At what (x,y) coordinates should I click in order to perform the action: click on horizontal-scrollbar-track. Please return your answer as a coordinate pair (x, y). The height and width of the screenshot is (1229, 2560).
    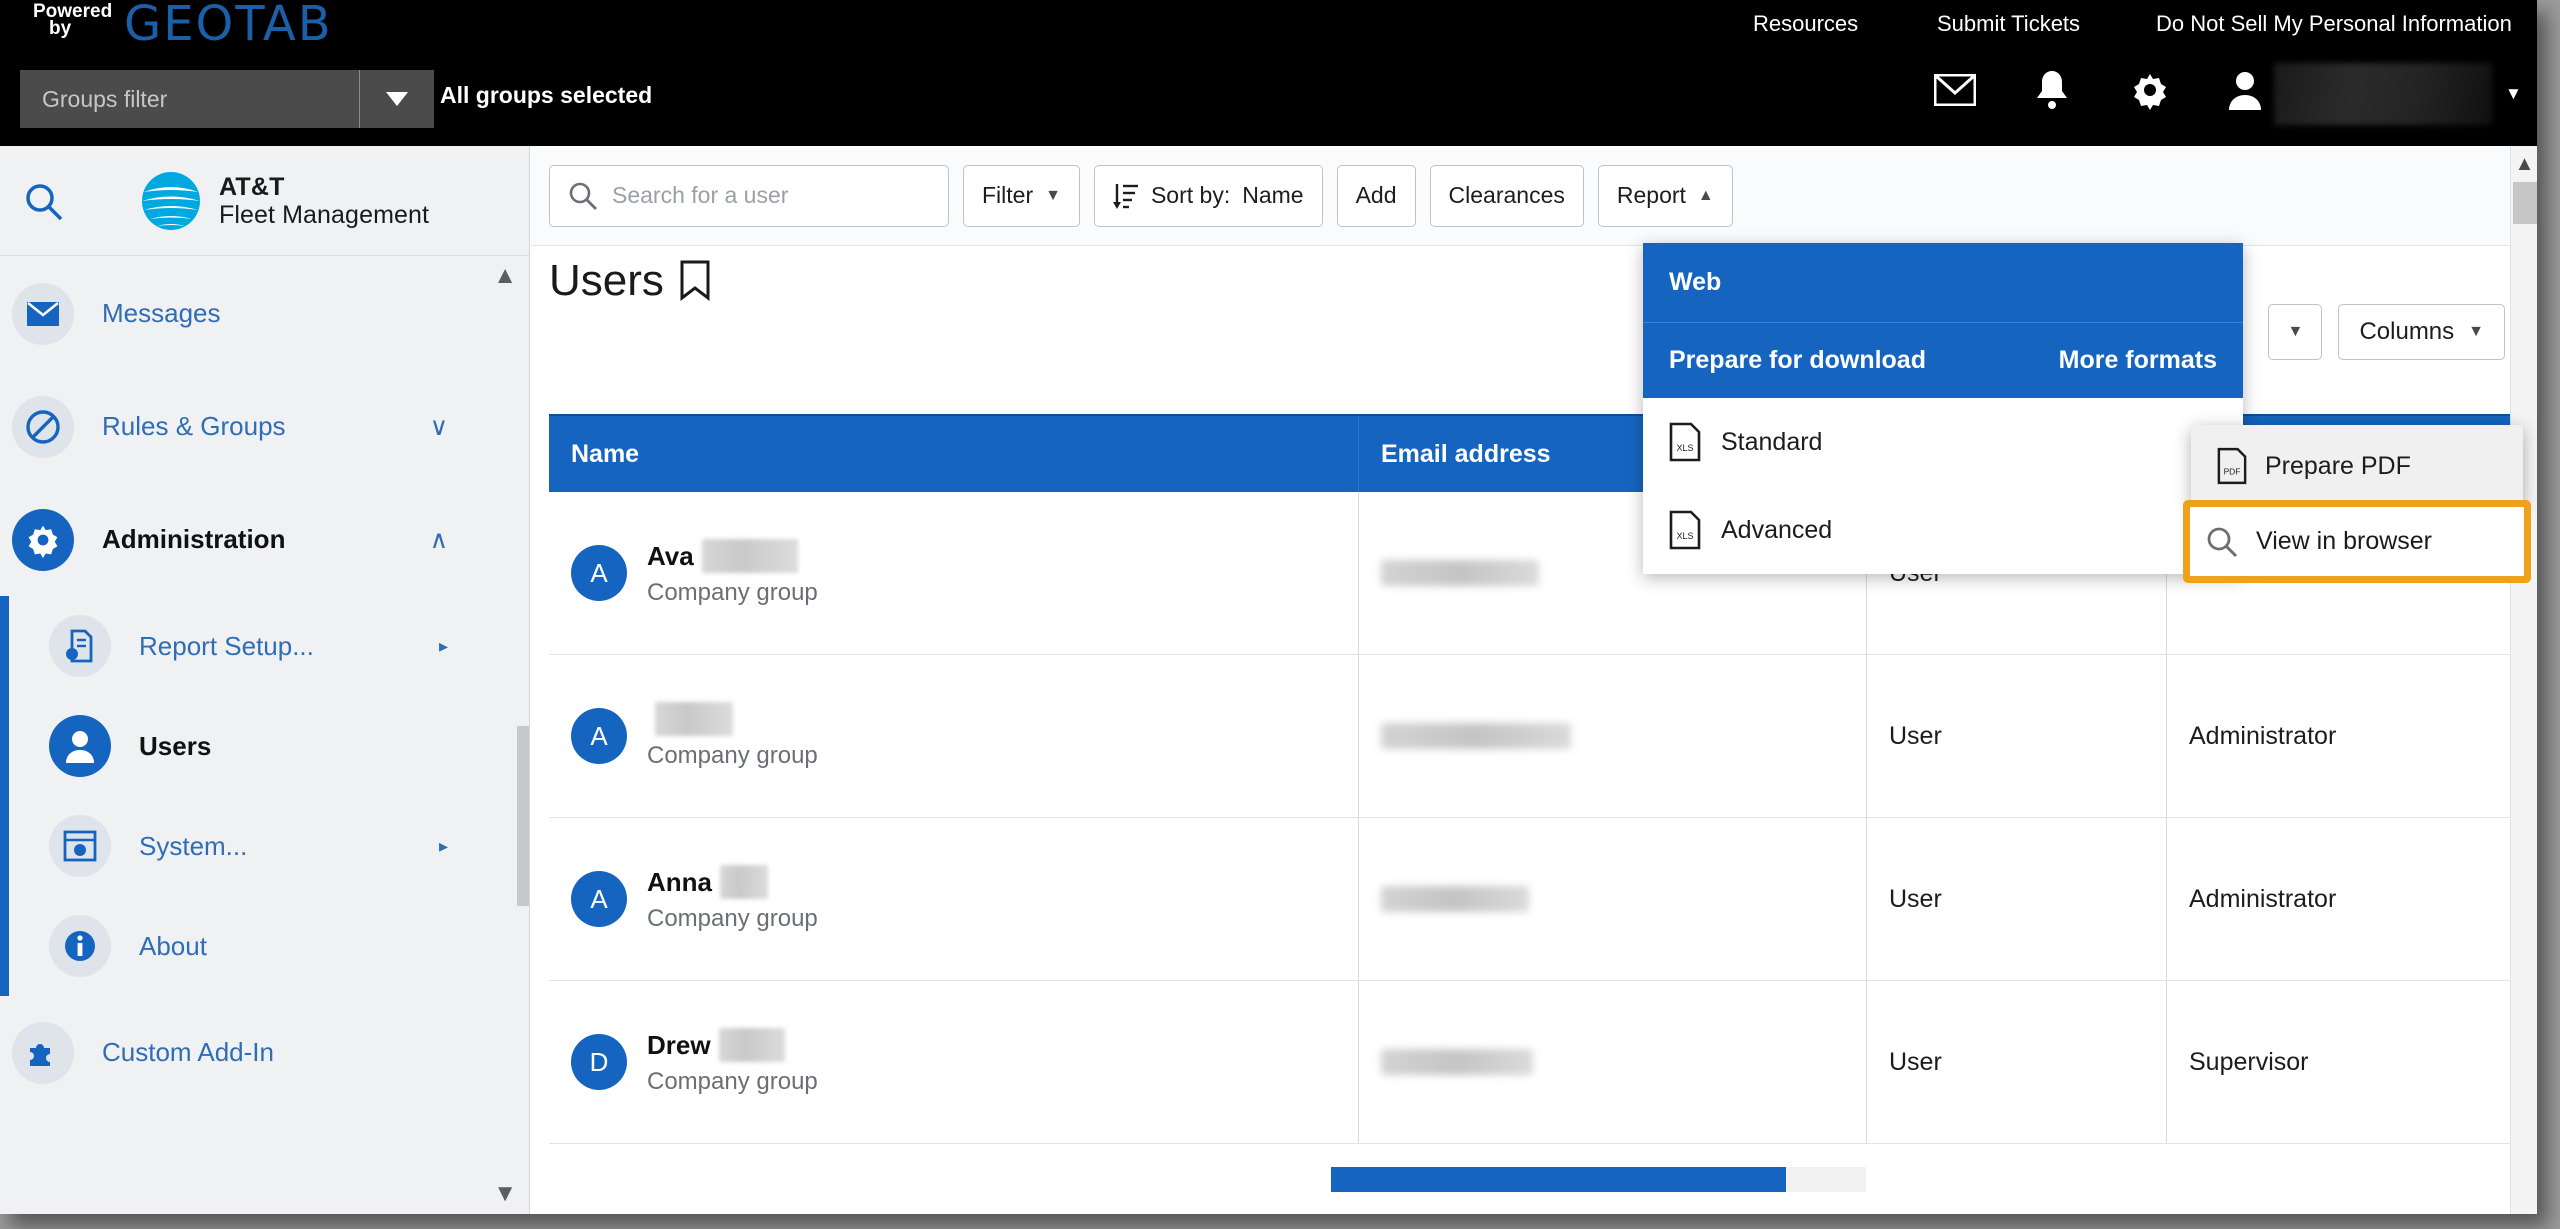
    Looking at the image, I should click on (1826, 1179).